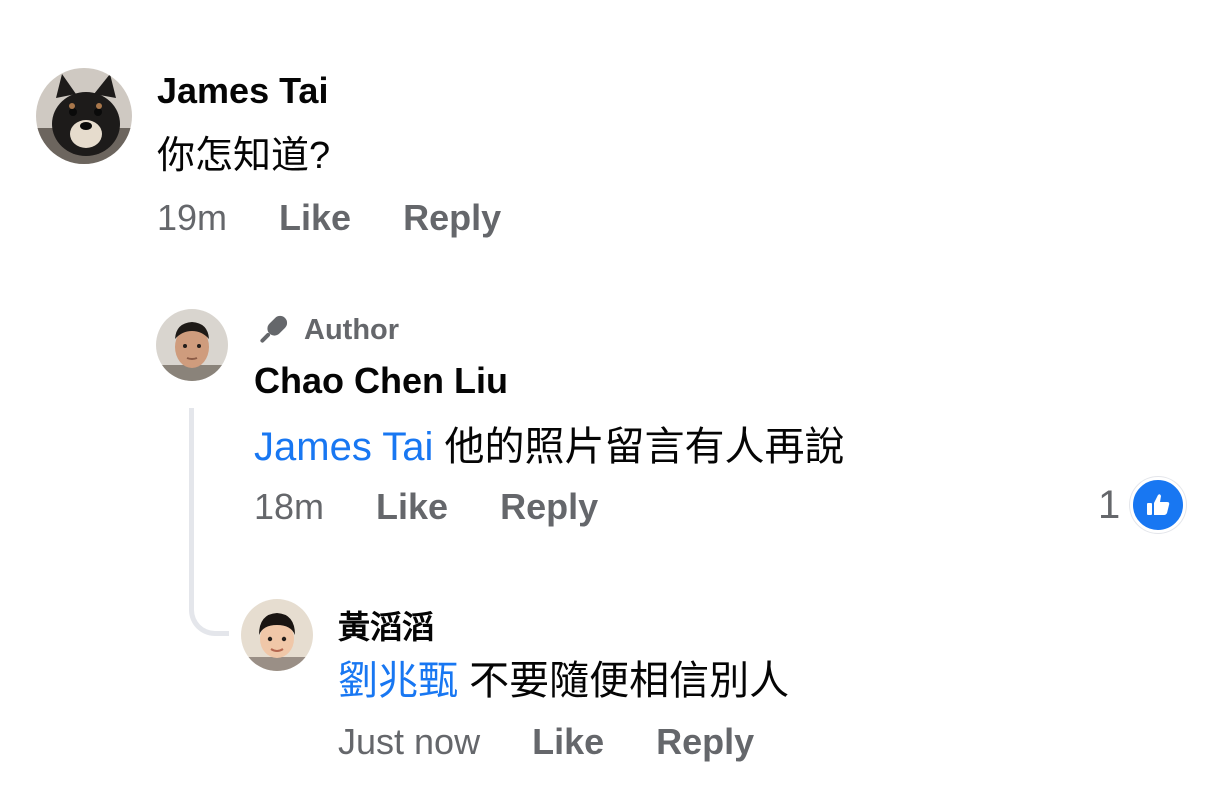 This screenshot has height=800, width=1206. What do you see at coordinates (274, 329) in the screenshot?
I see `microphone-icon` at bounding box center [274, 329].